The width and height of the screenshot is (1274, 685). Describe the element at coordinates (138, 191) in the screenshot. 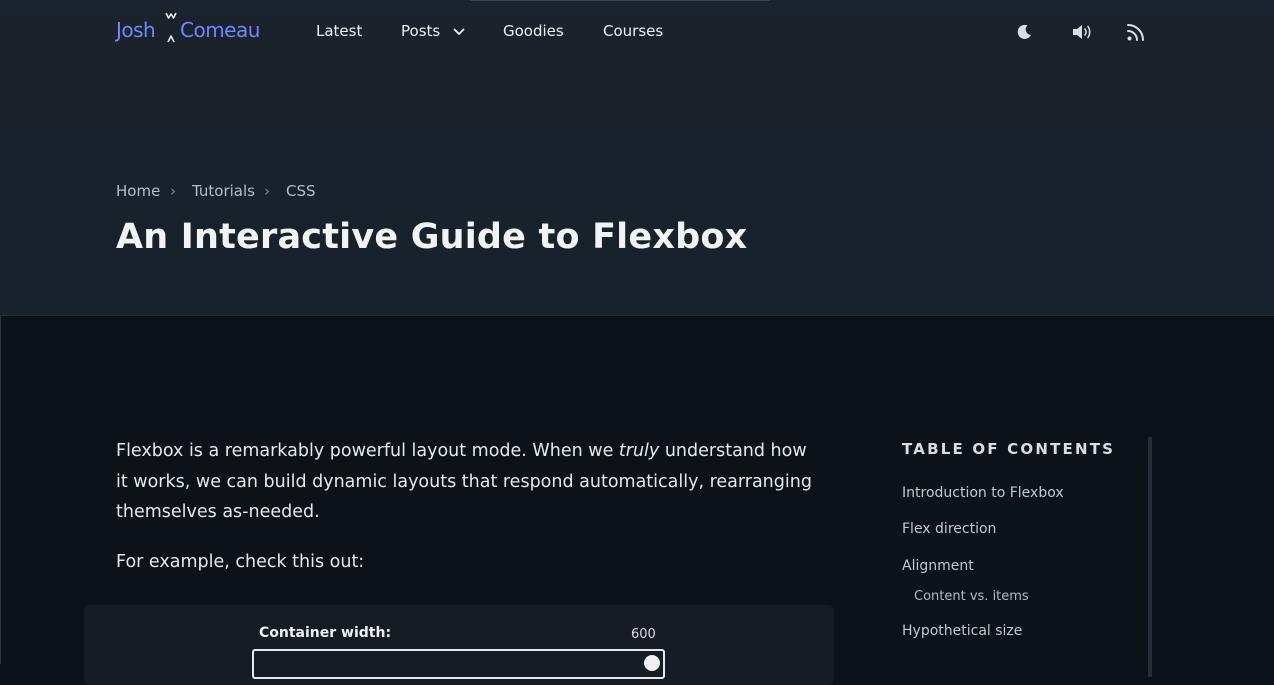

I see `breadcrumb-home: Home` at that location.